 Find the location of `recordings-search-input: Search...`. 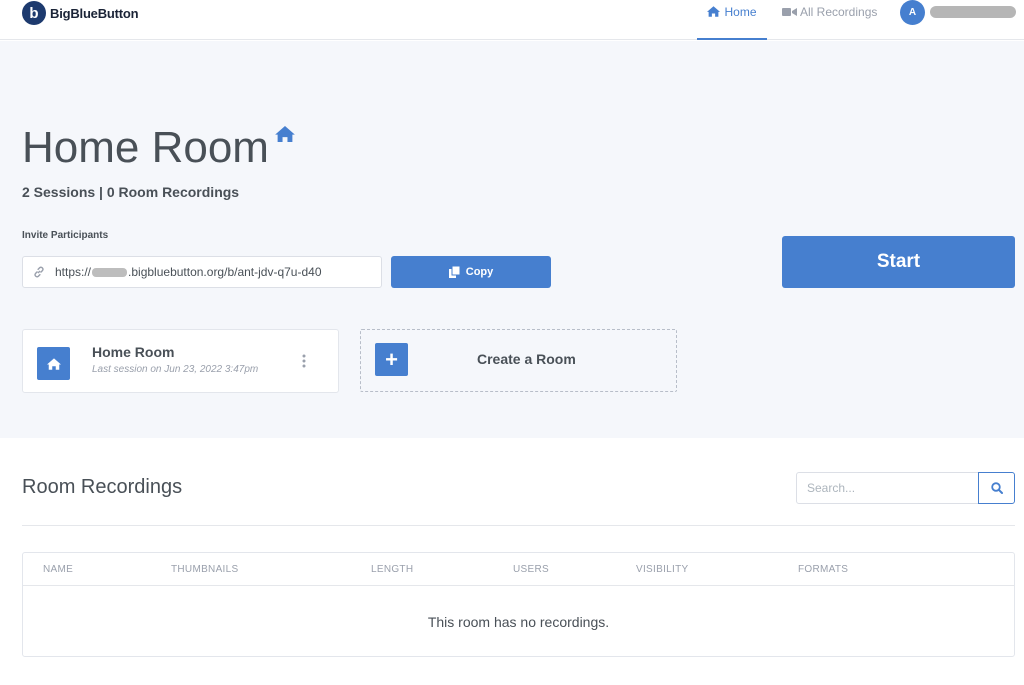

recordings-search-input: Search... is located at coordinates (887, 488).